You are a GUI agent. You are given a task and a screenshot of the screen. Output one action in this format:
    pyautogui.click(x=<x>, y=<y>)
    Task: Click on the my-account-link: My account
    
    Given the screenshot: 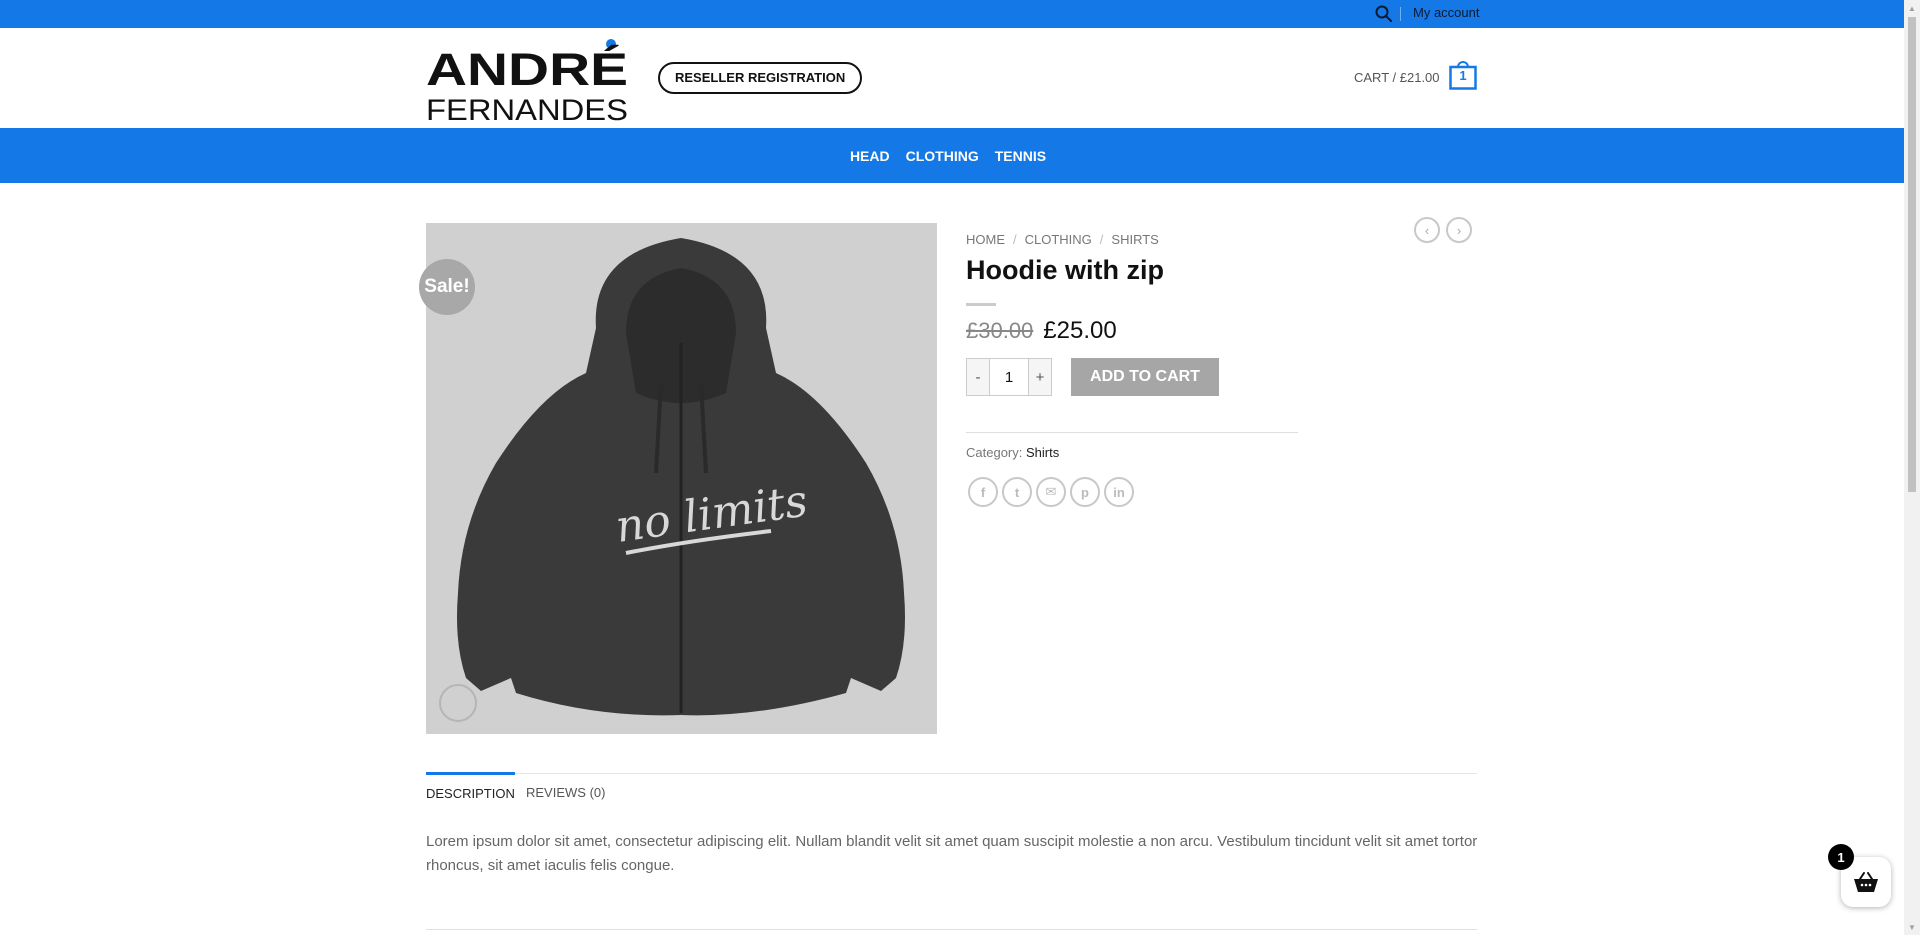 What is the action you would take?
    pyautogui.click(x=1446, y=12)
    